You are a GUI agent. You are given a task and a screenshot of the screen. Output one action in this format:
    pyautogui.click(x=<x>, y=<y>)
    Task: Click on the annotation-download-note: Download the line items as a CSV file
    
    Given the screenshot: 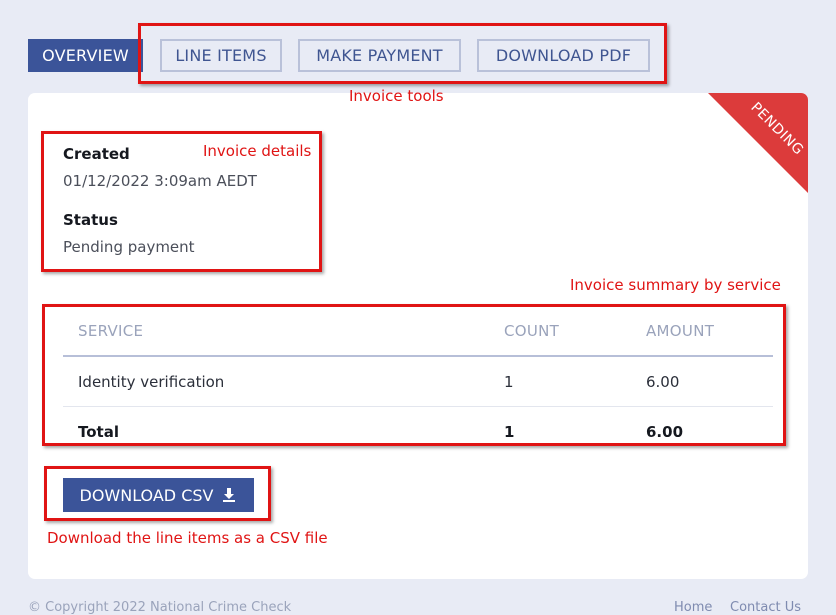 What is the action you would take?
    pyautogui.click(x=187, y=538)
    